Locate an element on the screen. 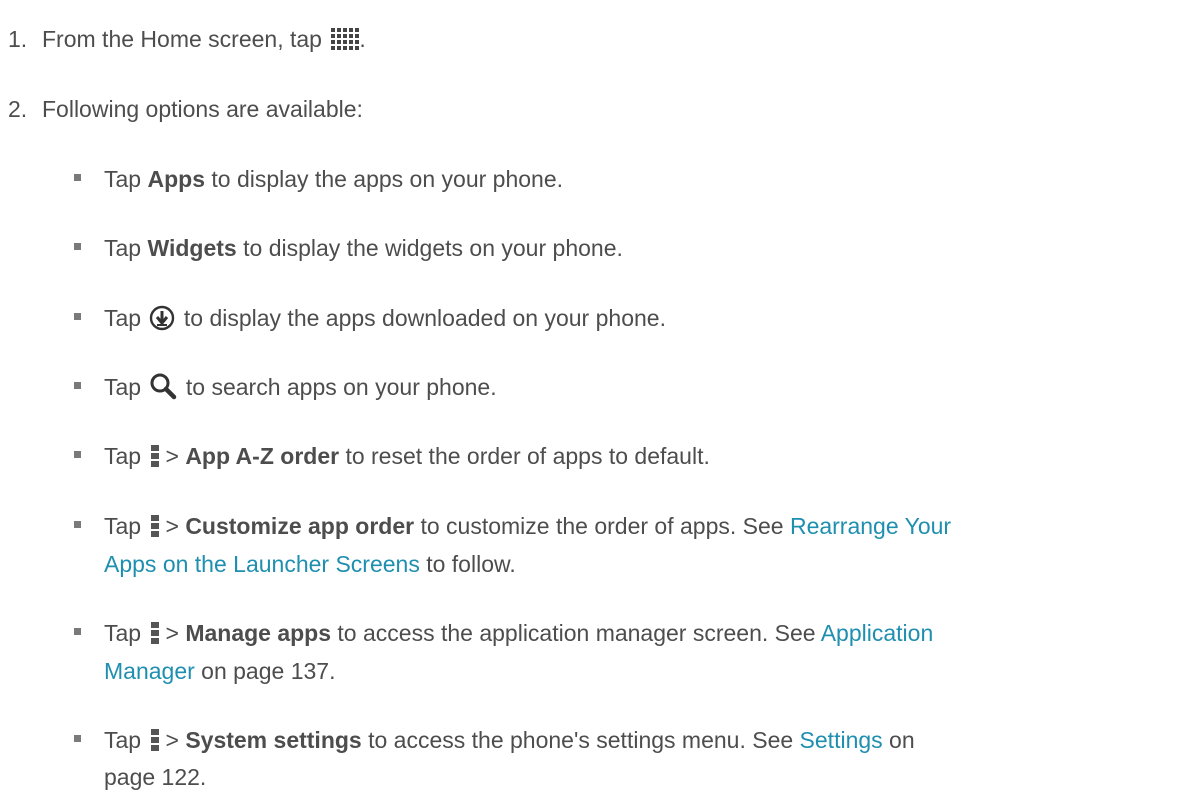 The image size is (1198, 800). application-manager-link-cont: Manager is located at coordinates (149, 671).